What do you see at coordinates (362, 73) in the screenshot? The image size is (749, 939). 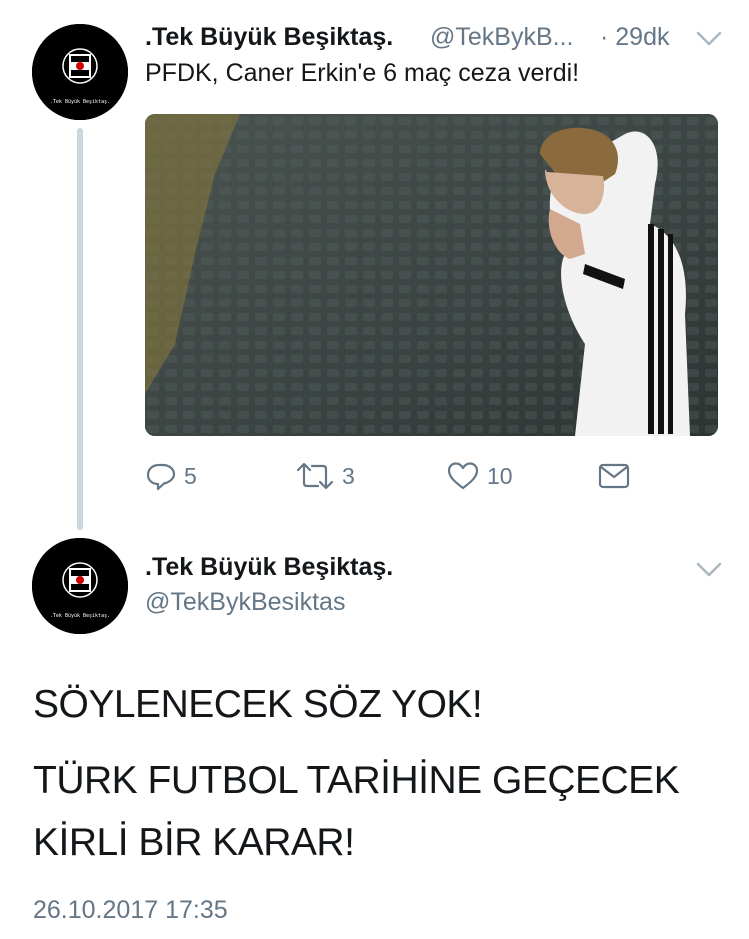 I see `tweet-text: PFDK, Caner Erkin'e 6 maç ceza verdi!` at bounding box center [362, 73].